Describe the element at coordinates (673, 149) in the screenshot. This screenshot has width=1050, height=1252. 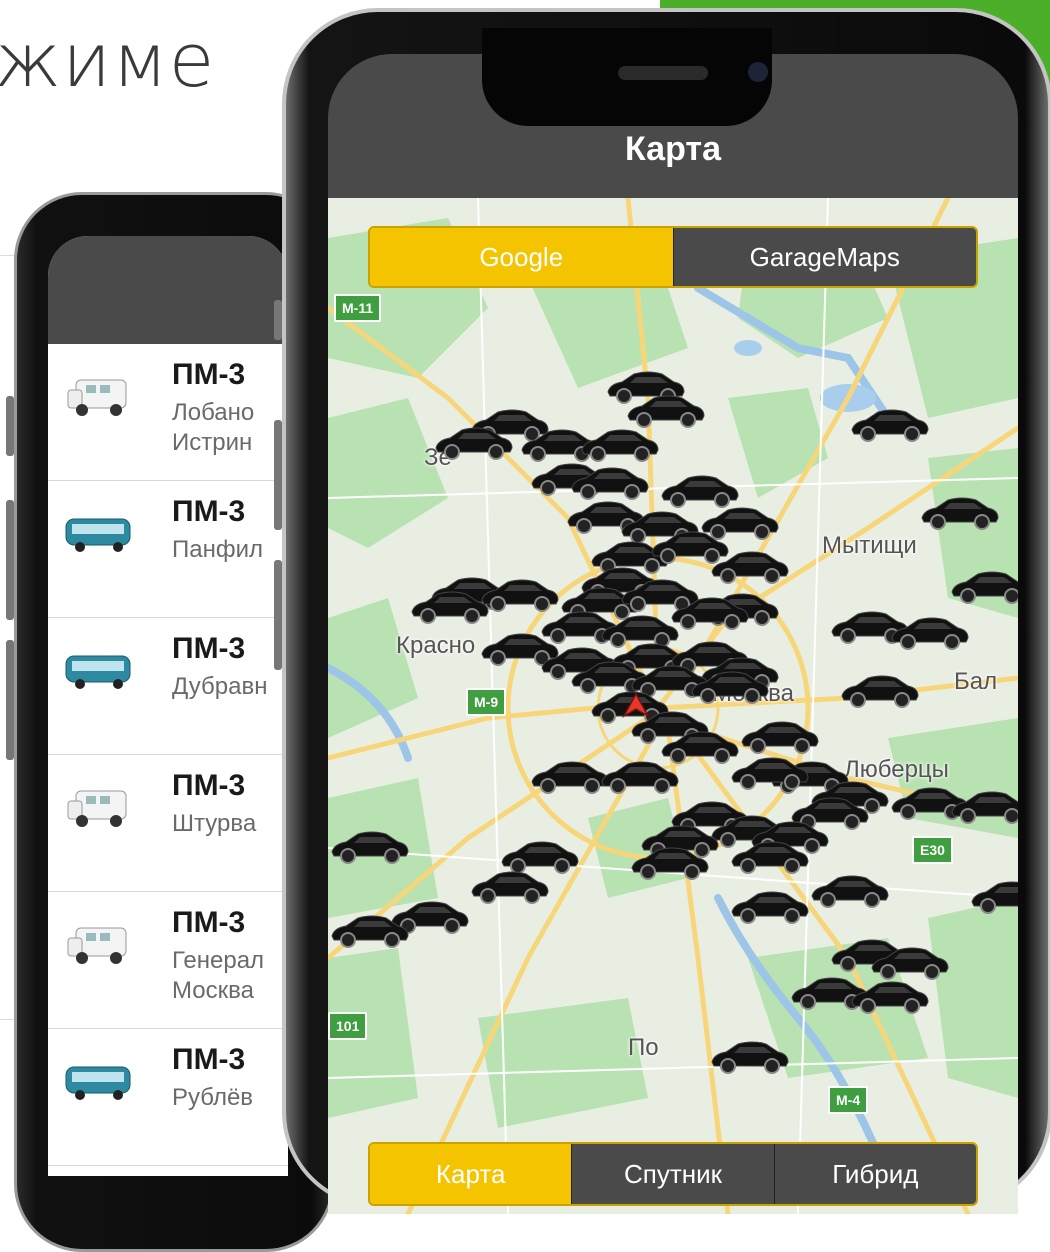
I see `screen-title: Карта` at that location.